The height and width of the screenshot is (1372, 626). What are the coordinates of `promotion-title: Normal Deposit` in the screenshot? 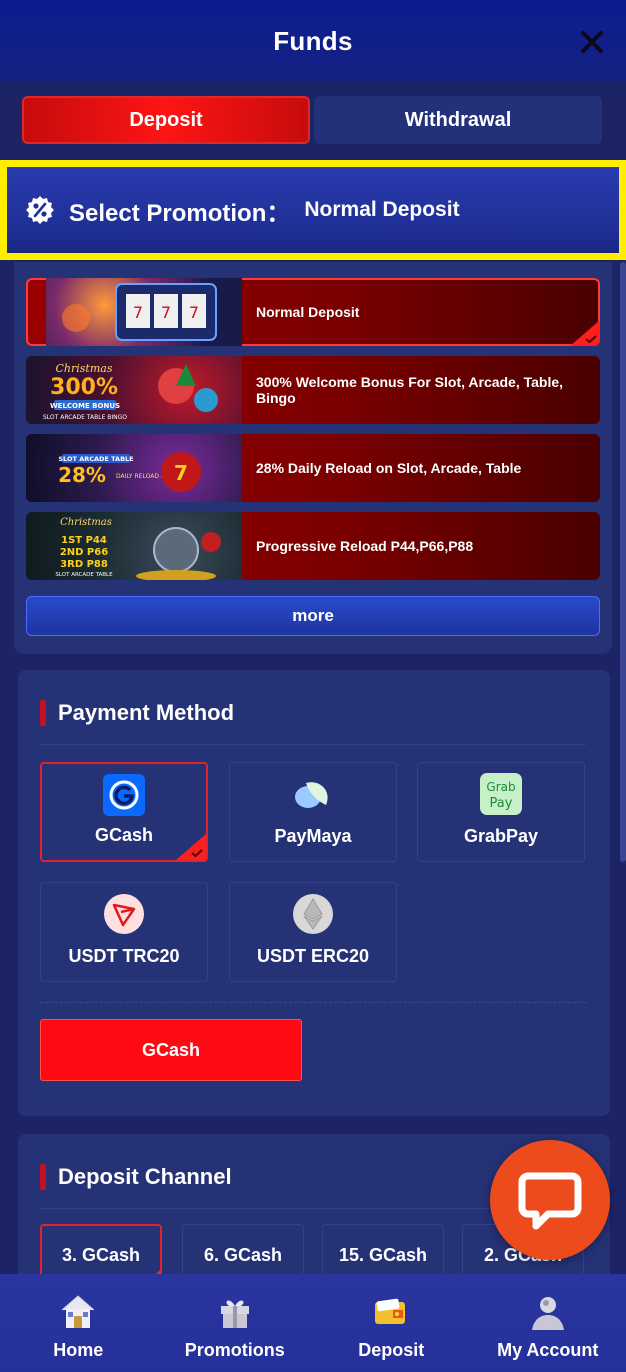 It's located at (308, 311).